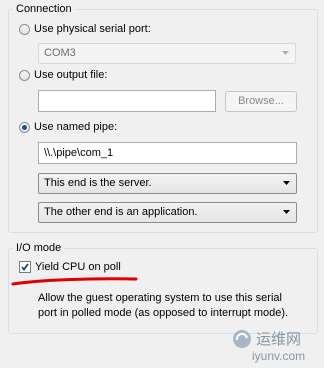 This screenshot has width=324, height=368. What do you see at coordinates (167, 183) in the screenshot?
I see `pipe-end-select: This end is the server.` at bounding box center [167, 183].